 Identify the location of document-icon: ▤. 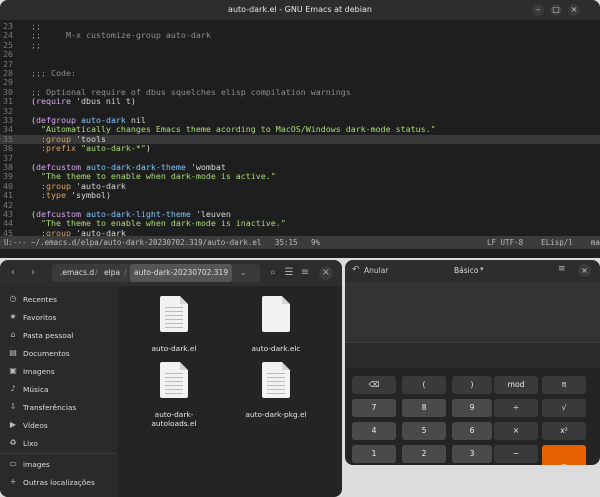
(13, 352).